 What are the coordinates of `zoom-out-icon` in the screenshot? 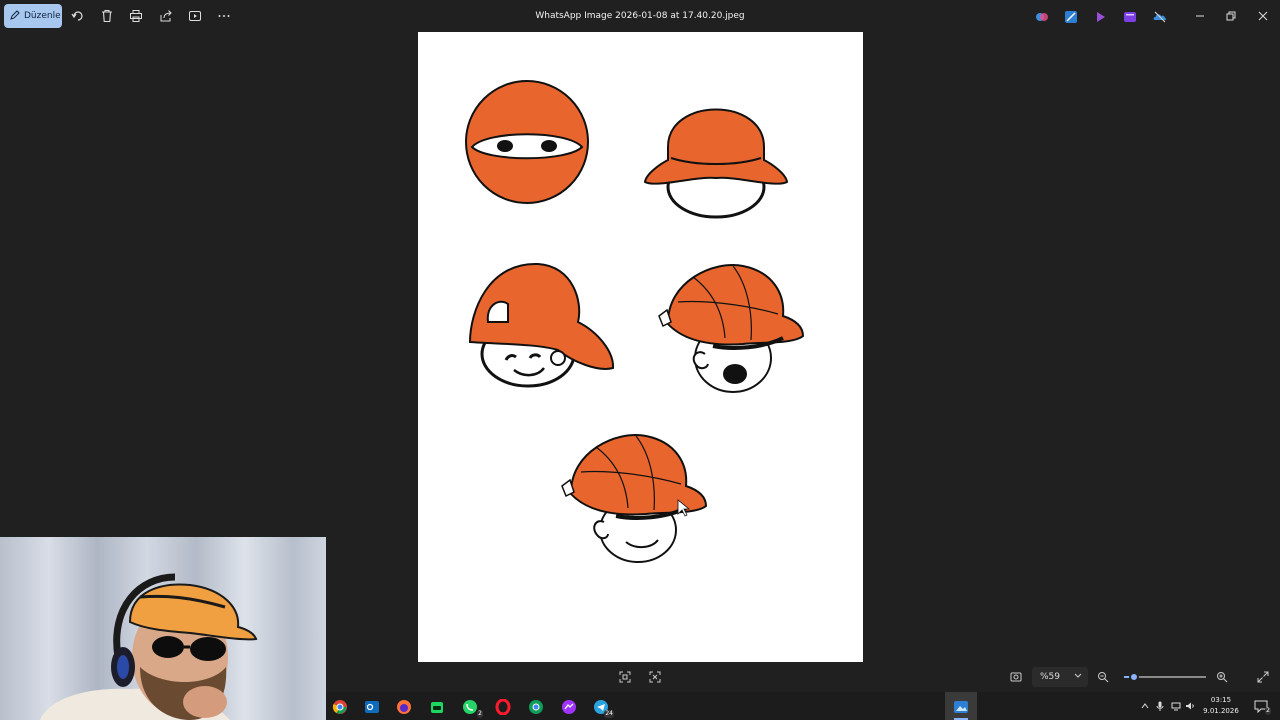 It's located at (1103, 677).